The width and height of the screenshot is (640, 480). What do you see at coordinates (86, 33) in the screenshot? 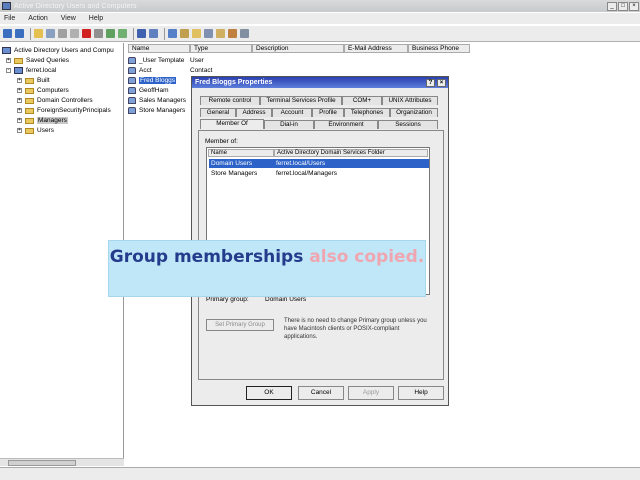
I see `delete-icon` at bounding box center [86, 33].